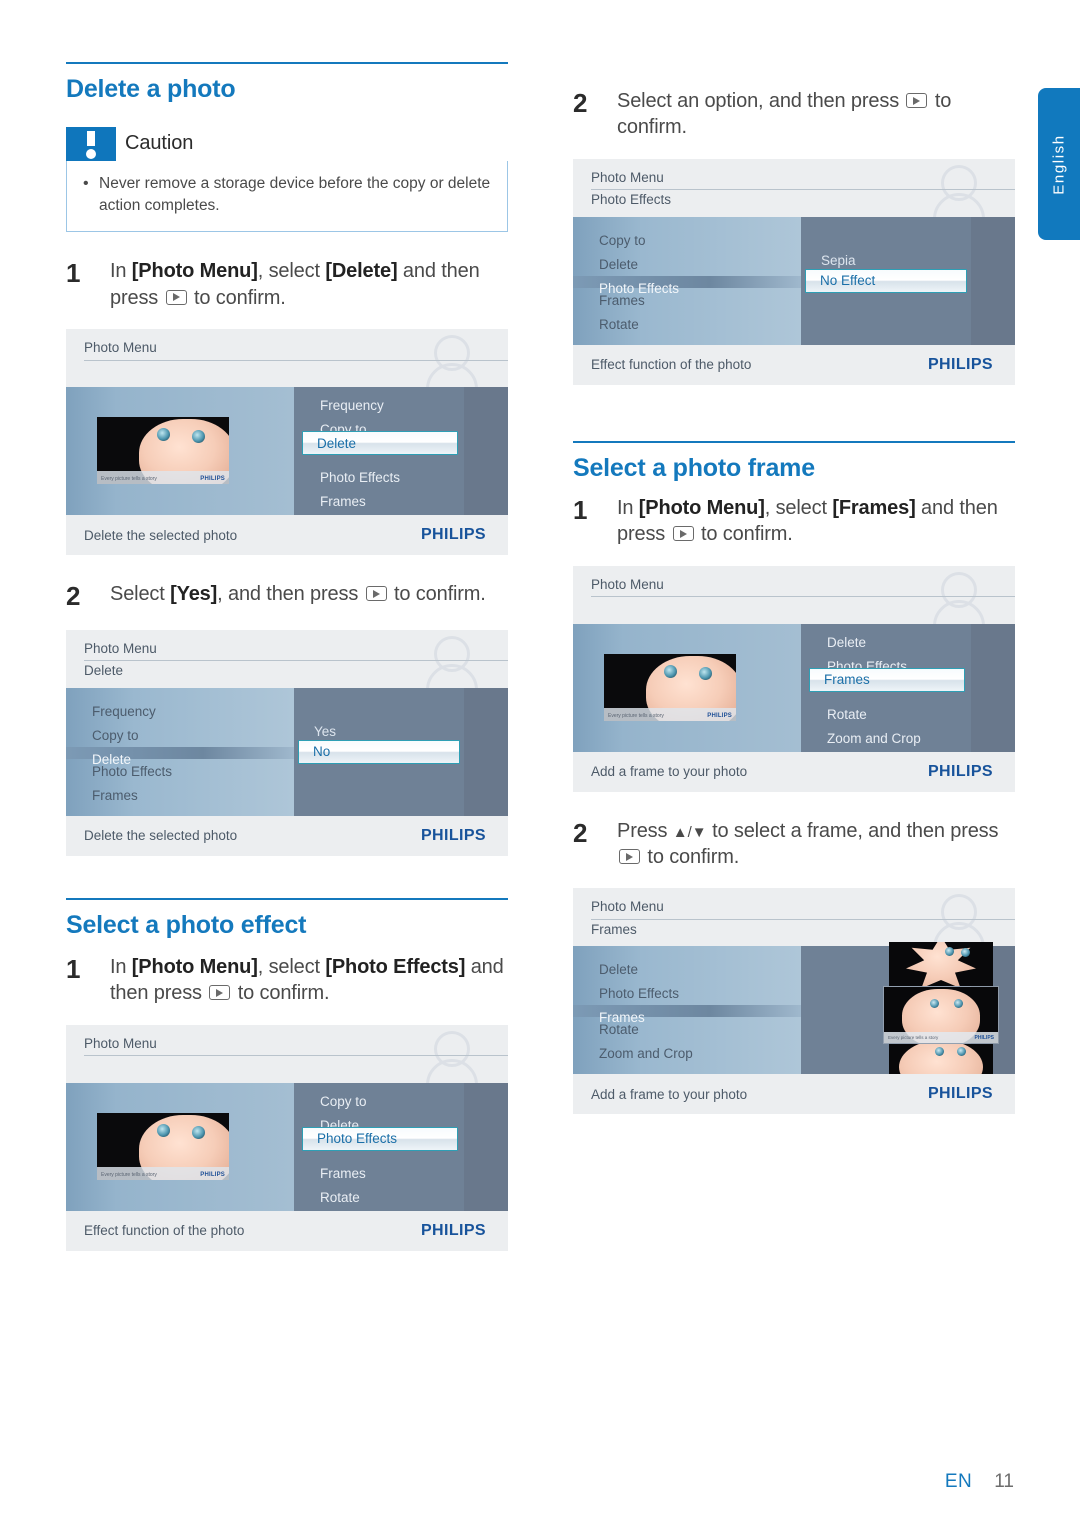 Image resolution: width=1080 pixels, height=1528 pixels. Describe the element at coordinates (296, 1066) in the screenshot. I see `screen-subtitle` at that location.